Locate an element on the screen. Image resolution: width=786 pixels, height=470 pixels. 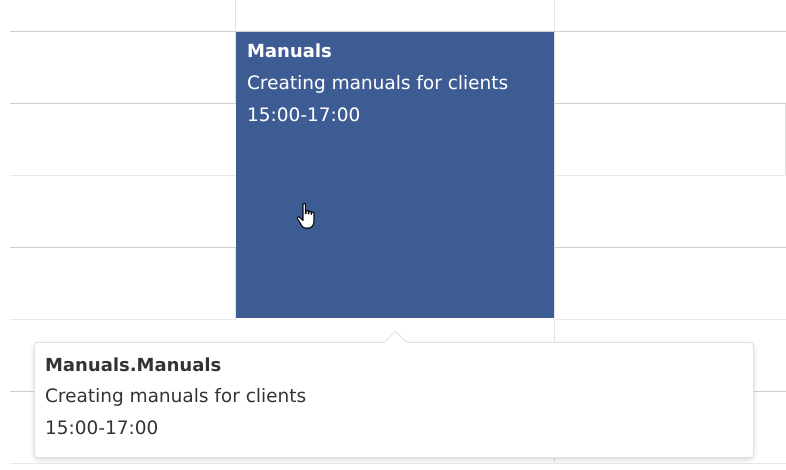
event-time: 15:00-17:00 is located at coordinates (304, 116).